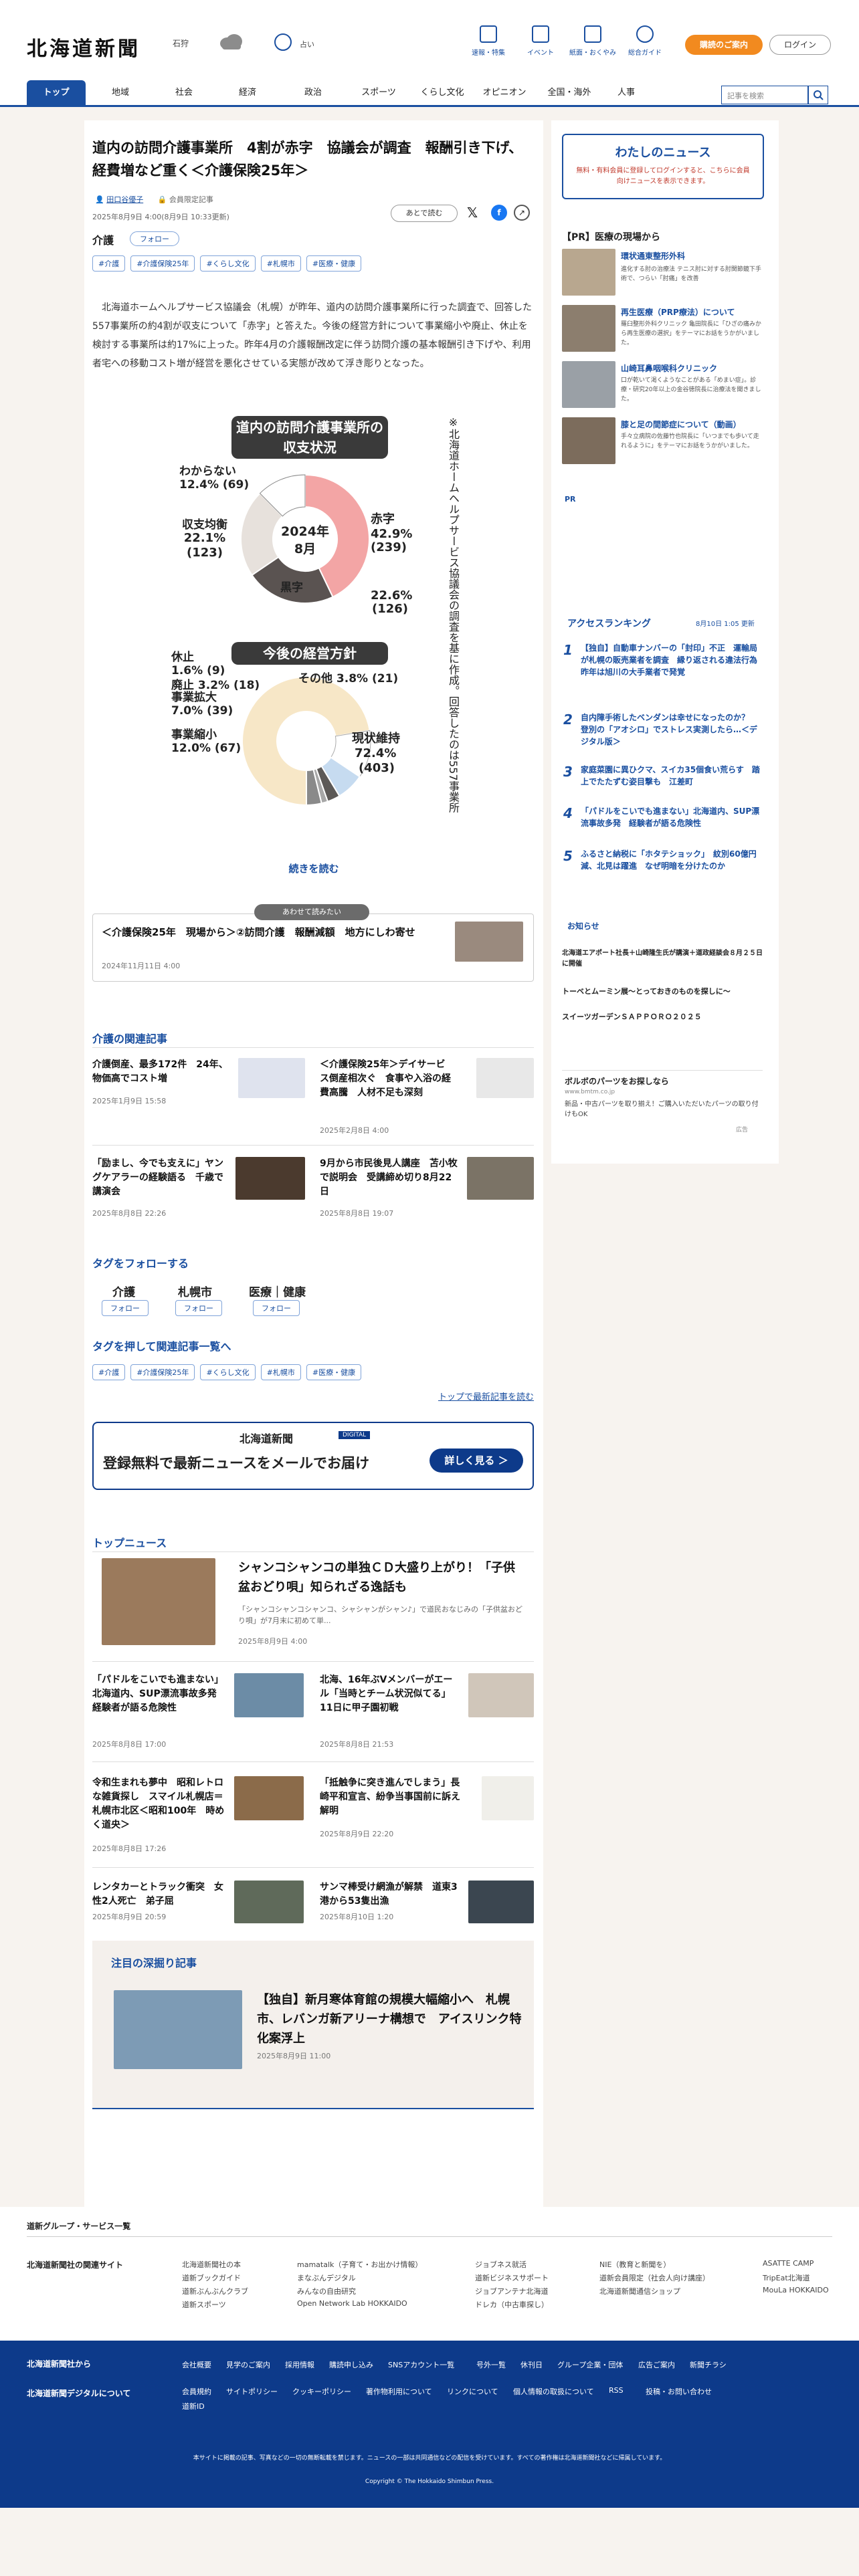 The image size is (859, 2576). What do you see at coordinates (796, 2290) in the screenshot?
I see `footer-link: MouLa HOKKAIDO` at bounding box center [796, 2290].